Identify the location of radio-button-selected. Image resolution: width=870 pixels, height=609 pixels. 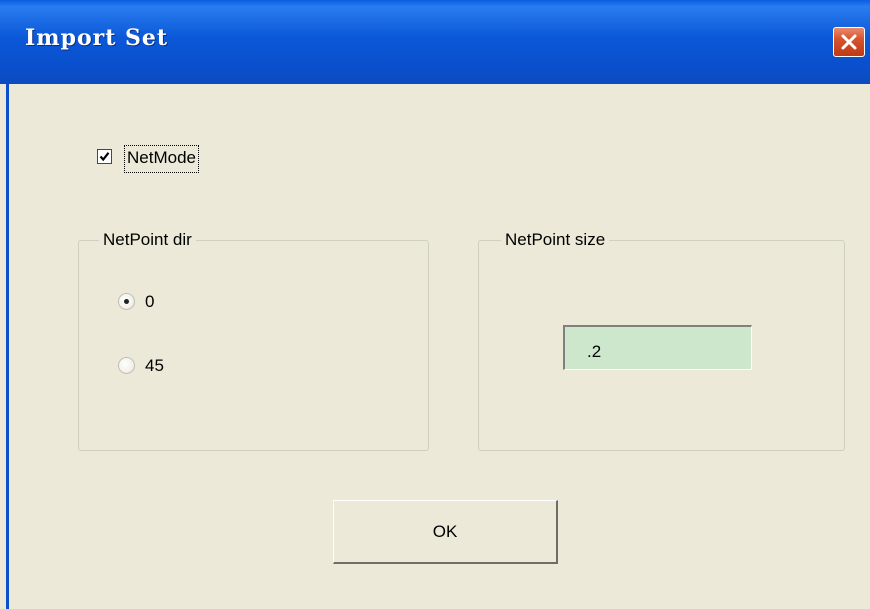
(126, 301).